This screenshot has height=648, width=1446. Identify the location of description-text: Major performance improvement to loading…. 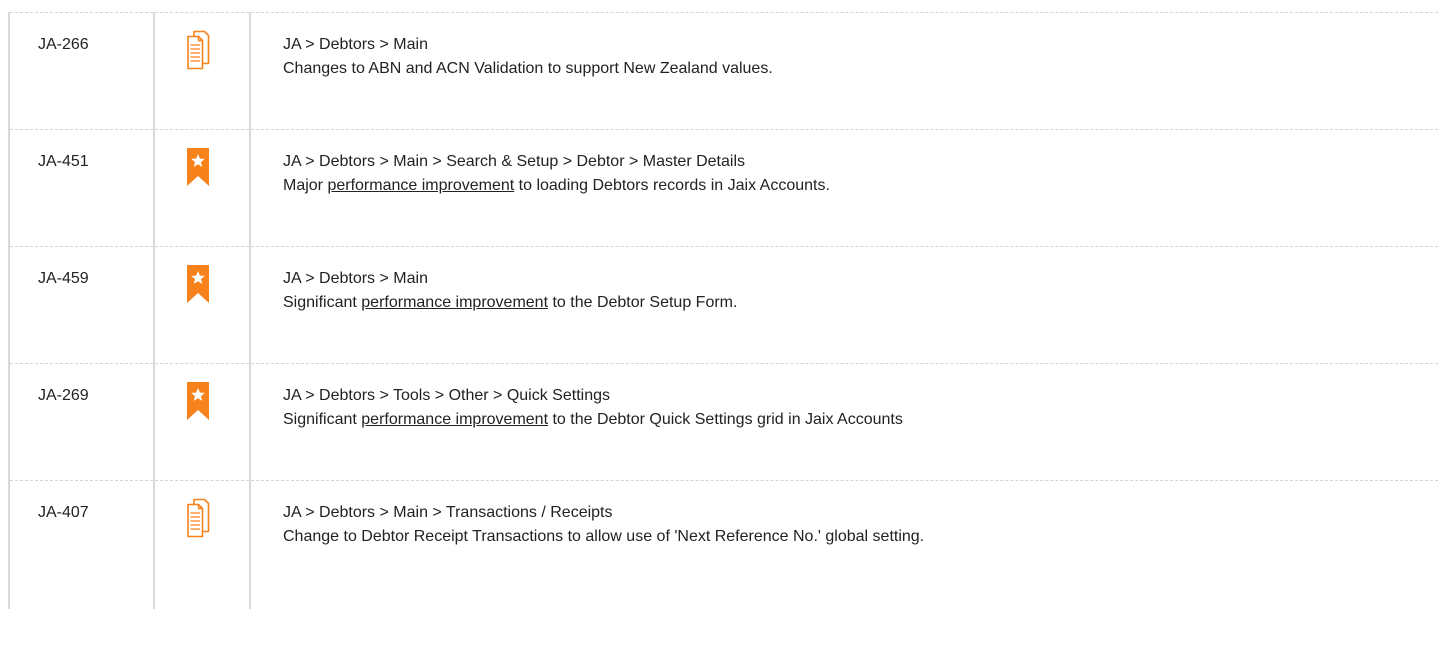
(860, 186).